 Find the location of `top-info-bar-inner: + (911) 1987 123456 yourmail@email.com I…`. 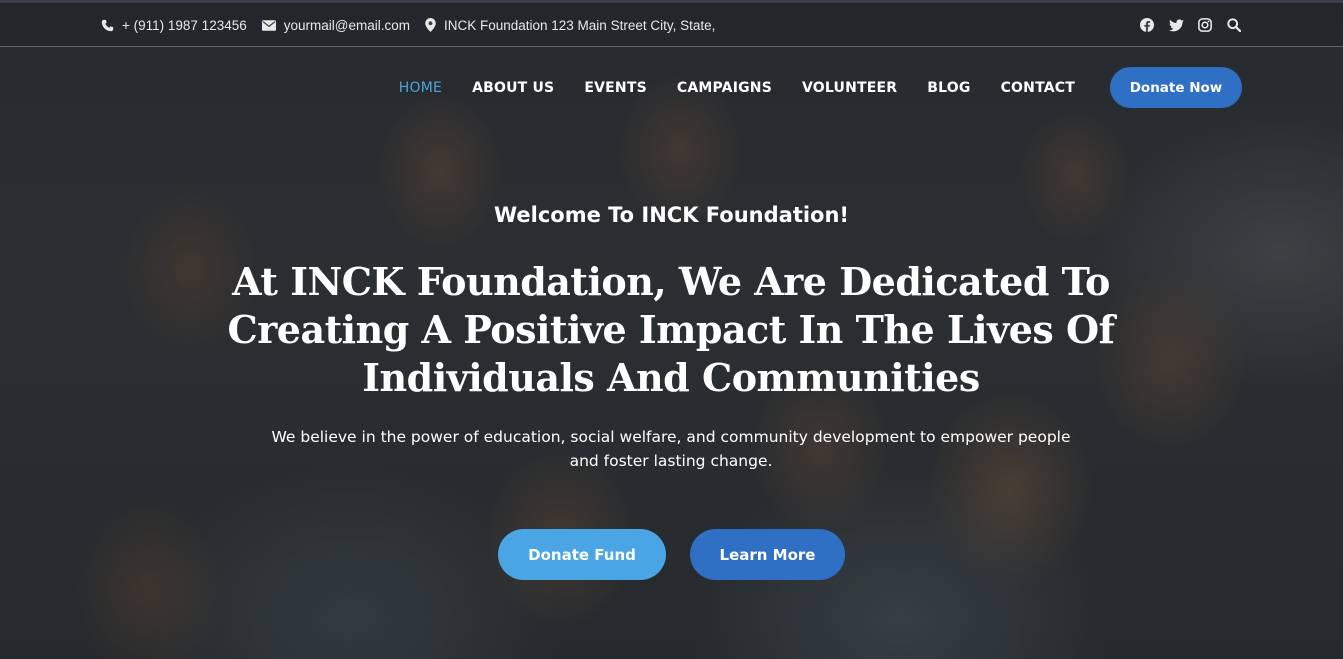

top-info-bar-inner: + (911) 1987 123456 yourmail@email.com I… is located at coordinates (671, 25).